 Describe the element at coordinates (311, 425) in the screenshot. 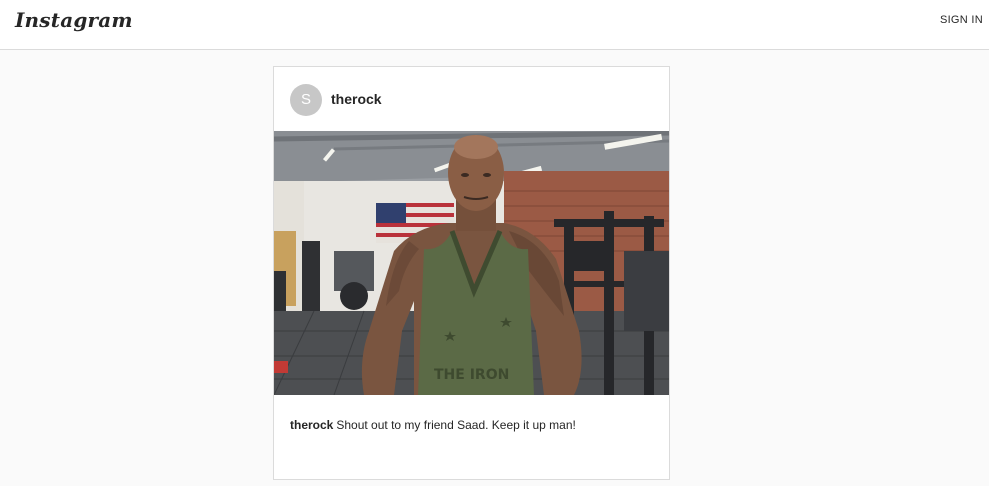

I see `caption-username: therock` at that location.